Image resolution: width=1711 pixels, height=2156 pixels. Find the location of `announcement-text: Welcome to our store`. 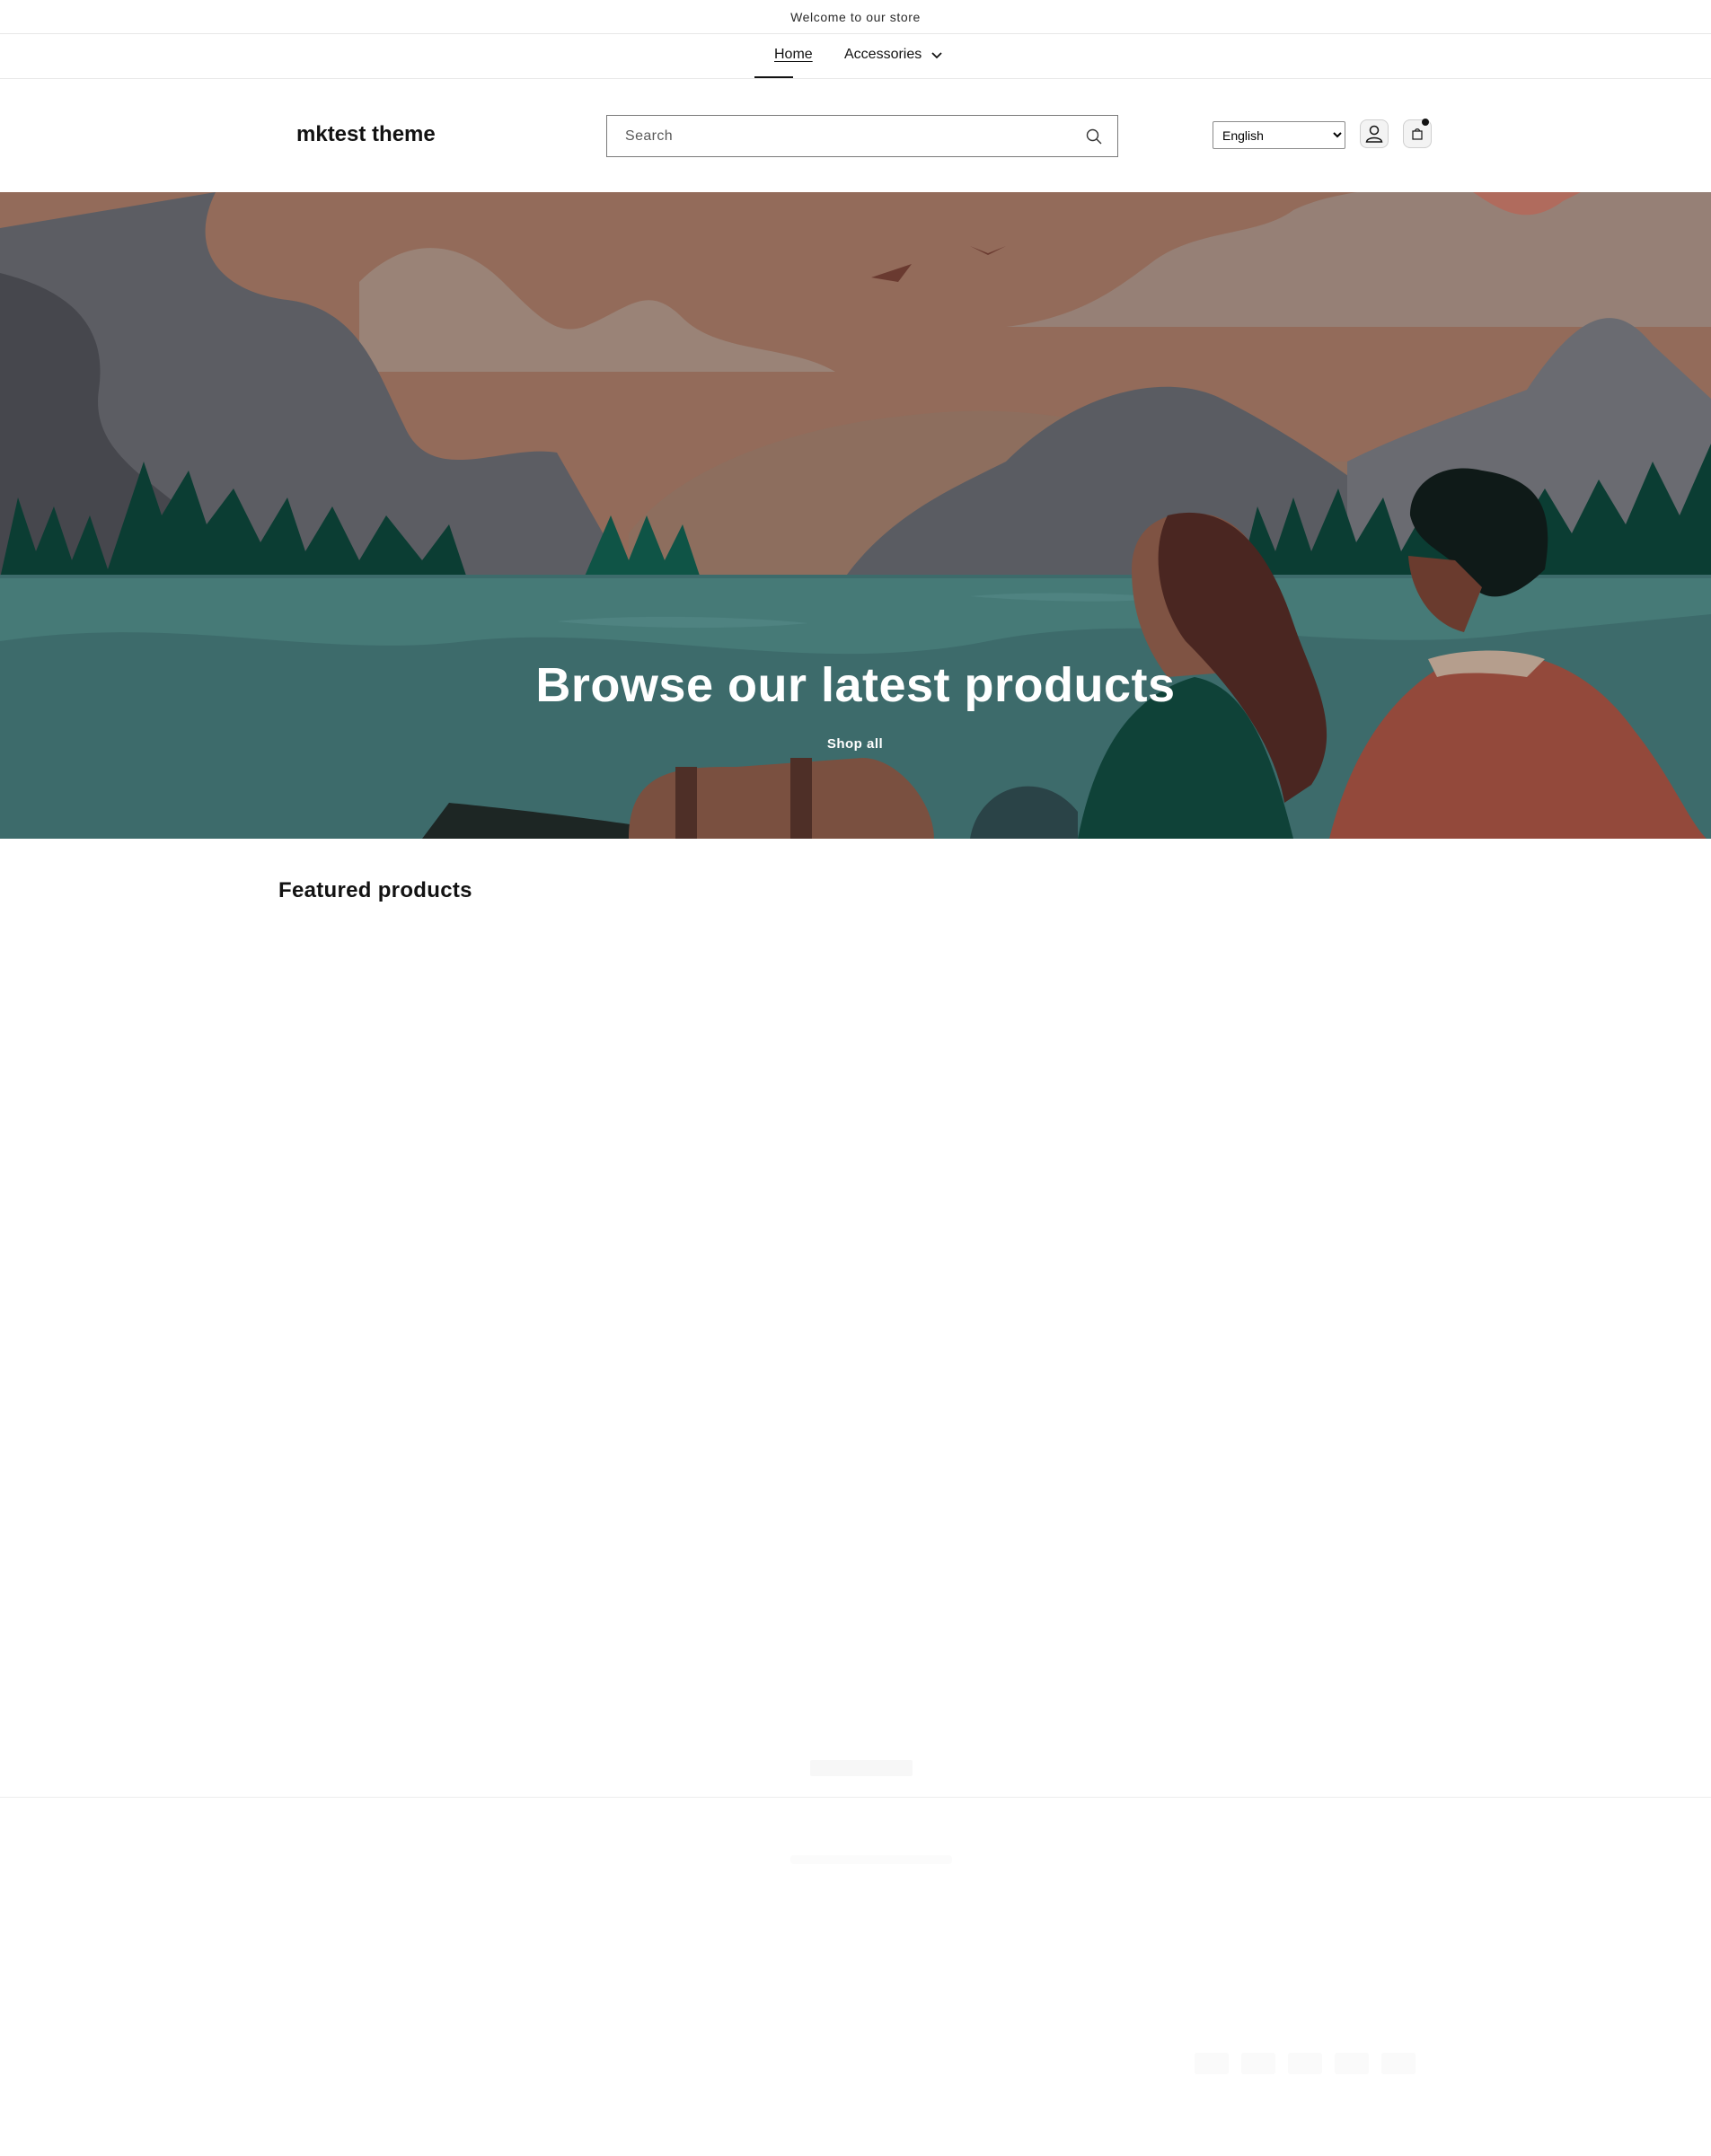

announcement-text: Welcome to our store is located at coordinates (855, 16).